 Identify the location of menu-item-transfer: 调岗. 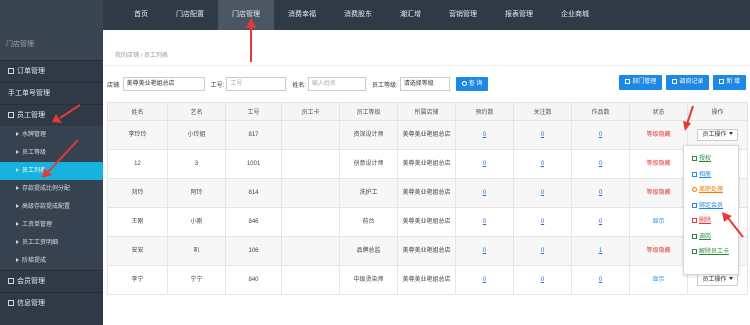
(711, 238).